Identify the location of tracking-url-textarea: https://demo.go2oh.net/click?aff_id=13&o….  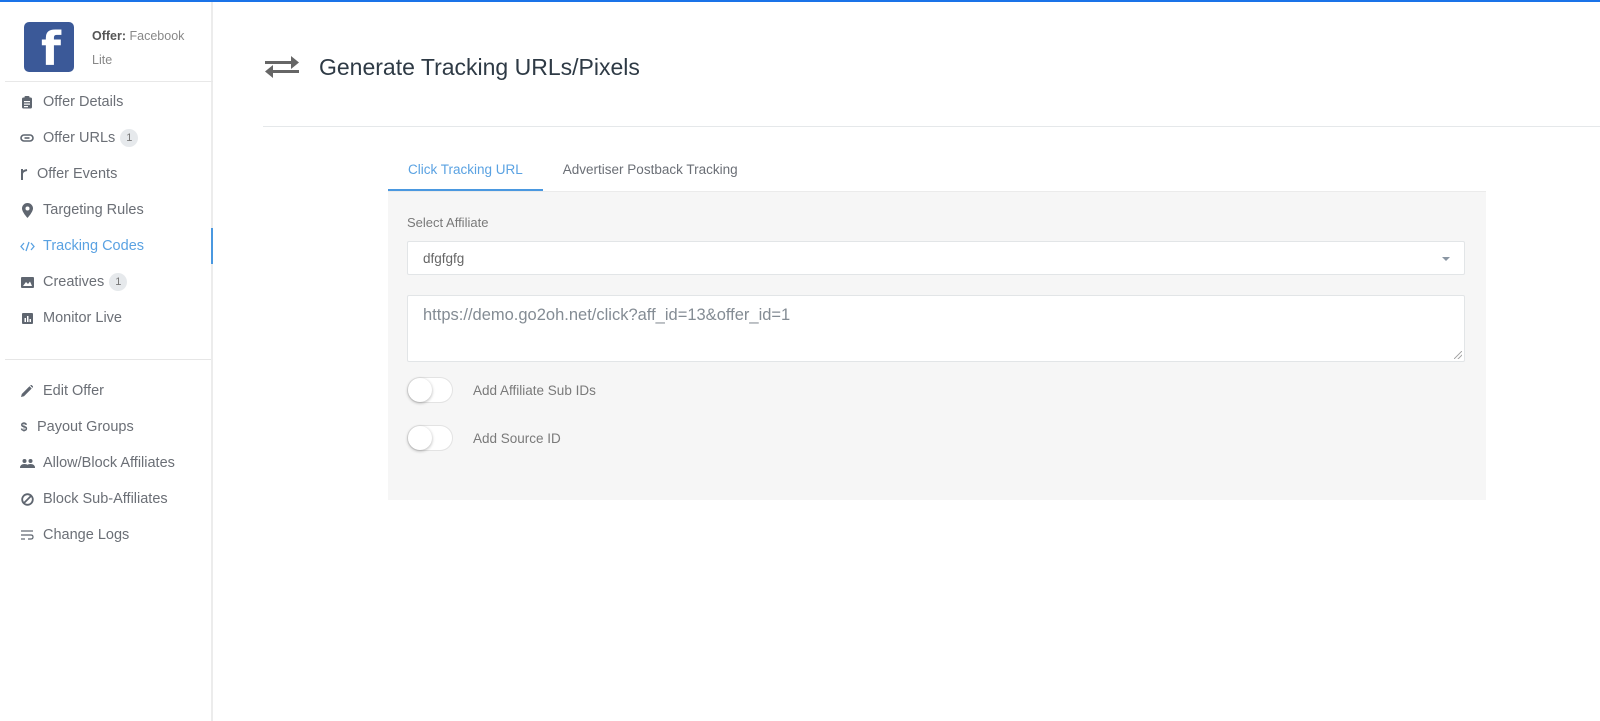
(936, 328).